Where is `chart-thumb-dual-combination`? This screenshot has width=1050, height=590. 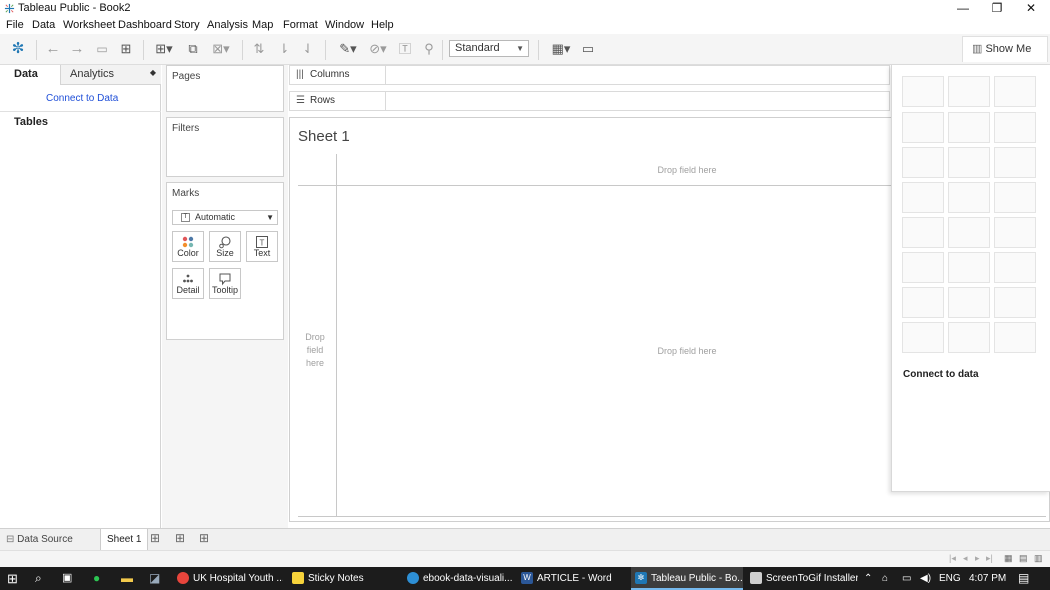
chart-thumb-dual-combination is located at coordinates (1015, 267).